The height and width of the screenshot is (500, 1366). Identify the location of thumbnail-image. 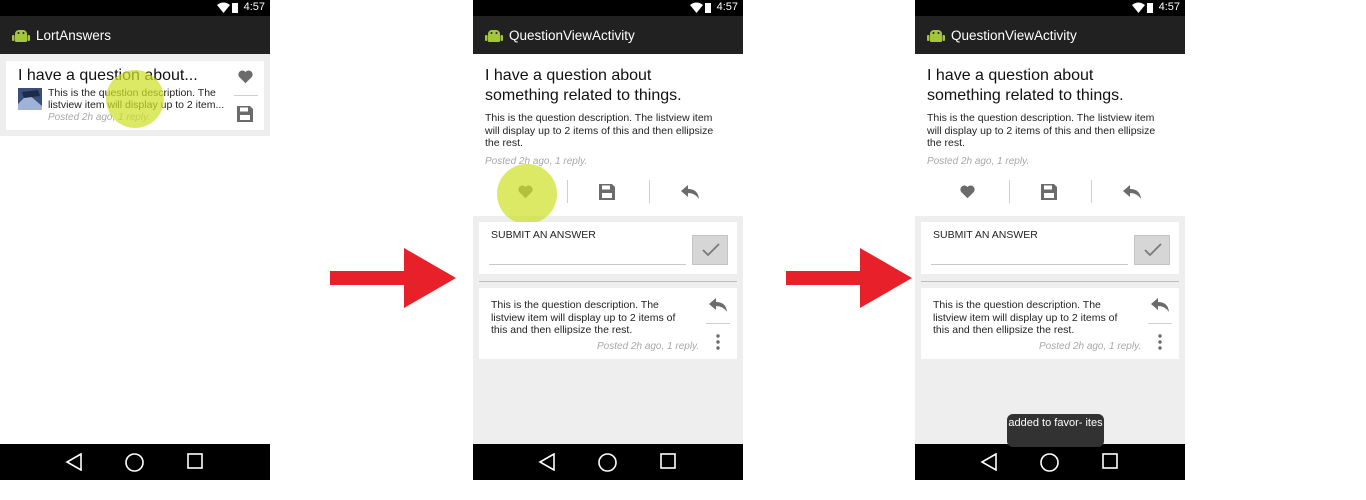
(30, 99).